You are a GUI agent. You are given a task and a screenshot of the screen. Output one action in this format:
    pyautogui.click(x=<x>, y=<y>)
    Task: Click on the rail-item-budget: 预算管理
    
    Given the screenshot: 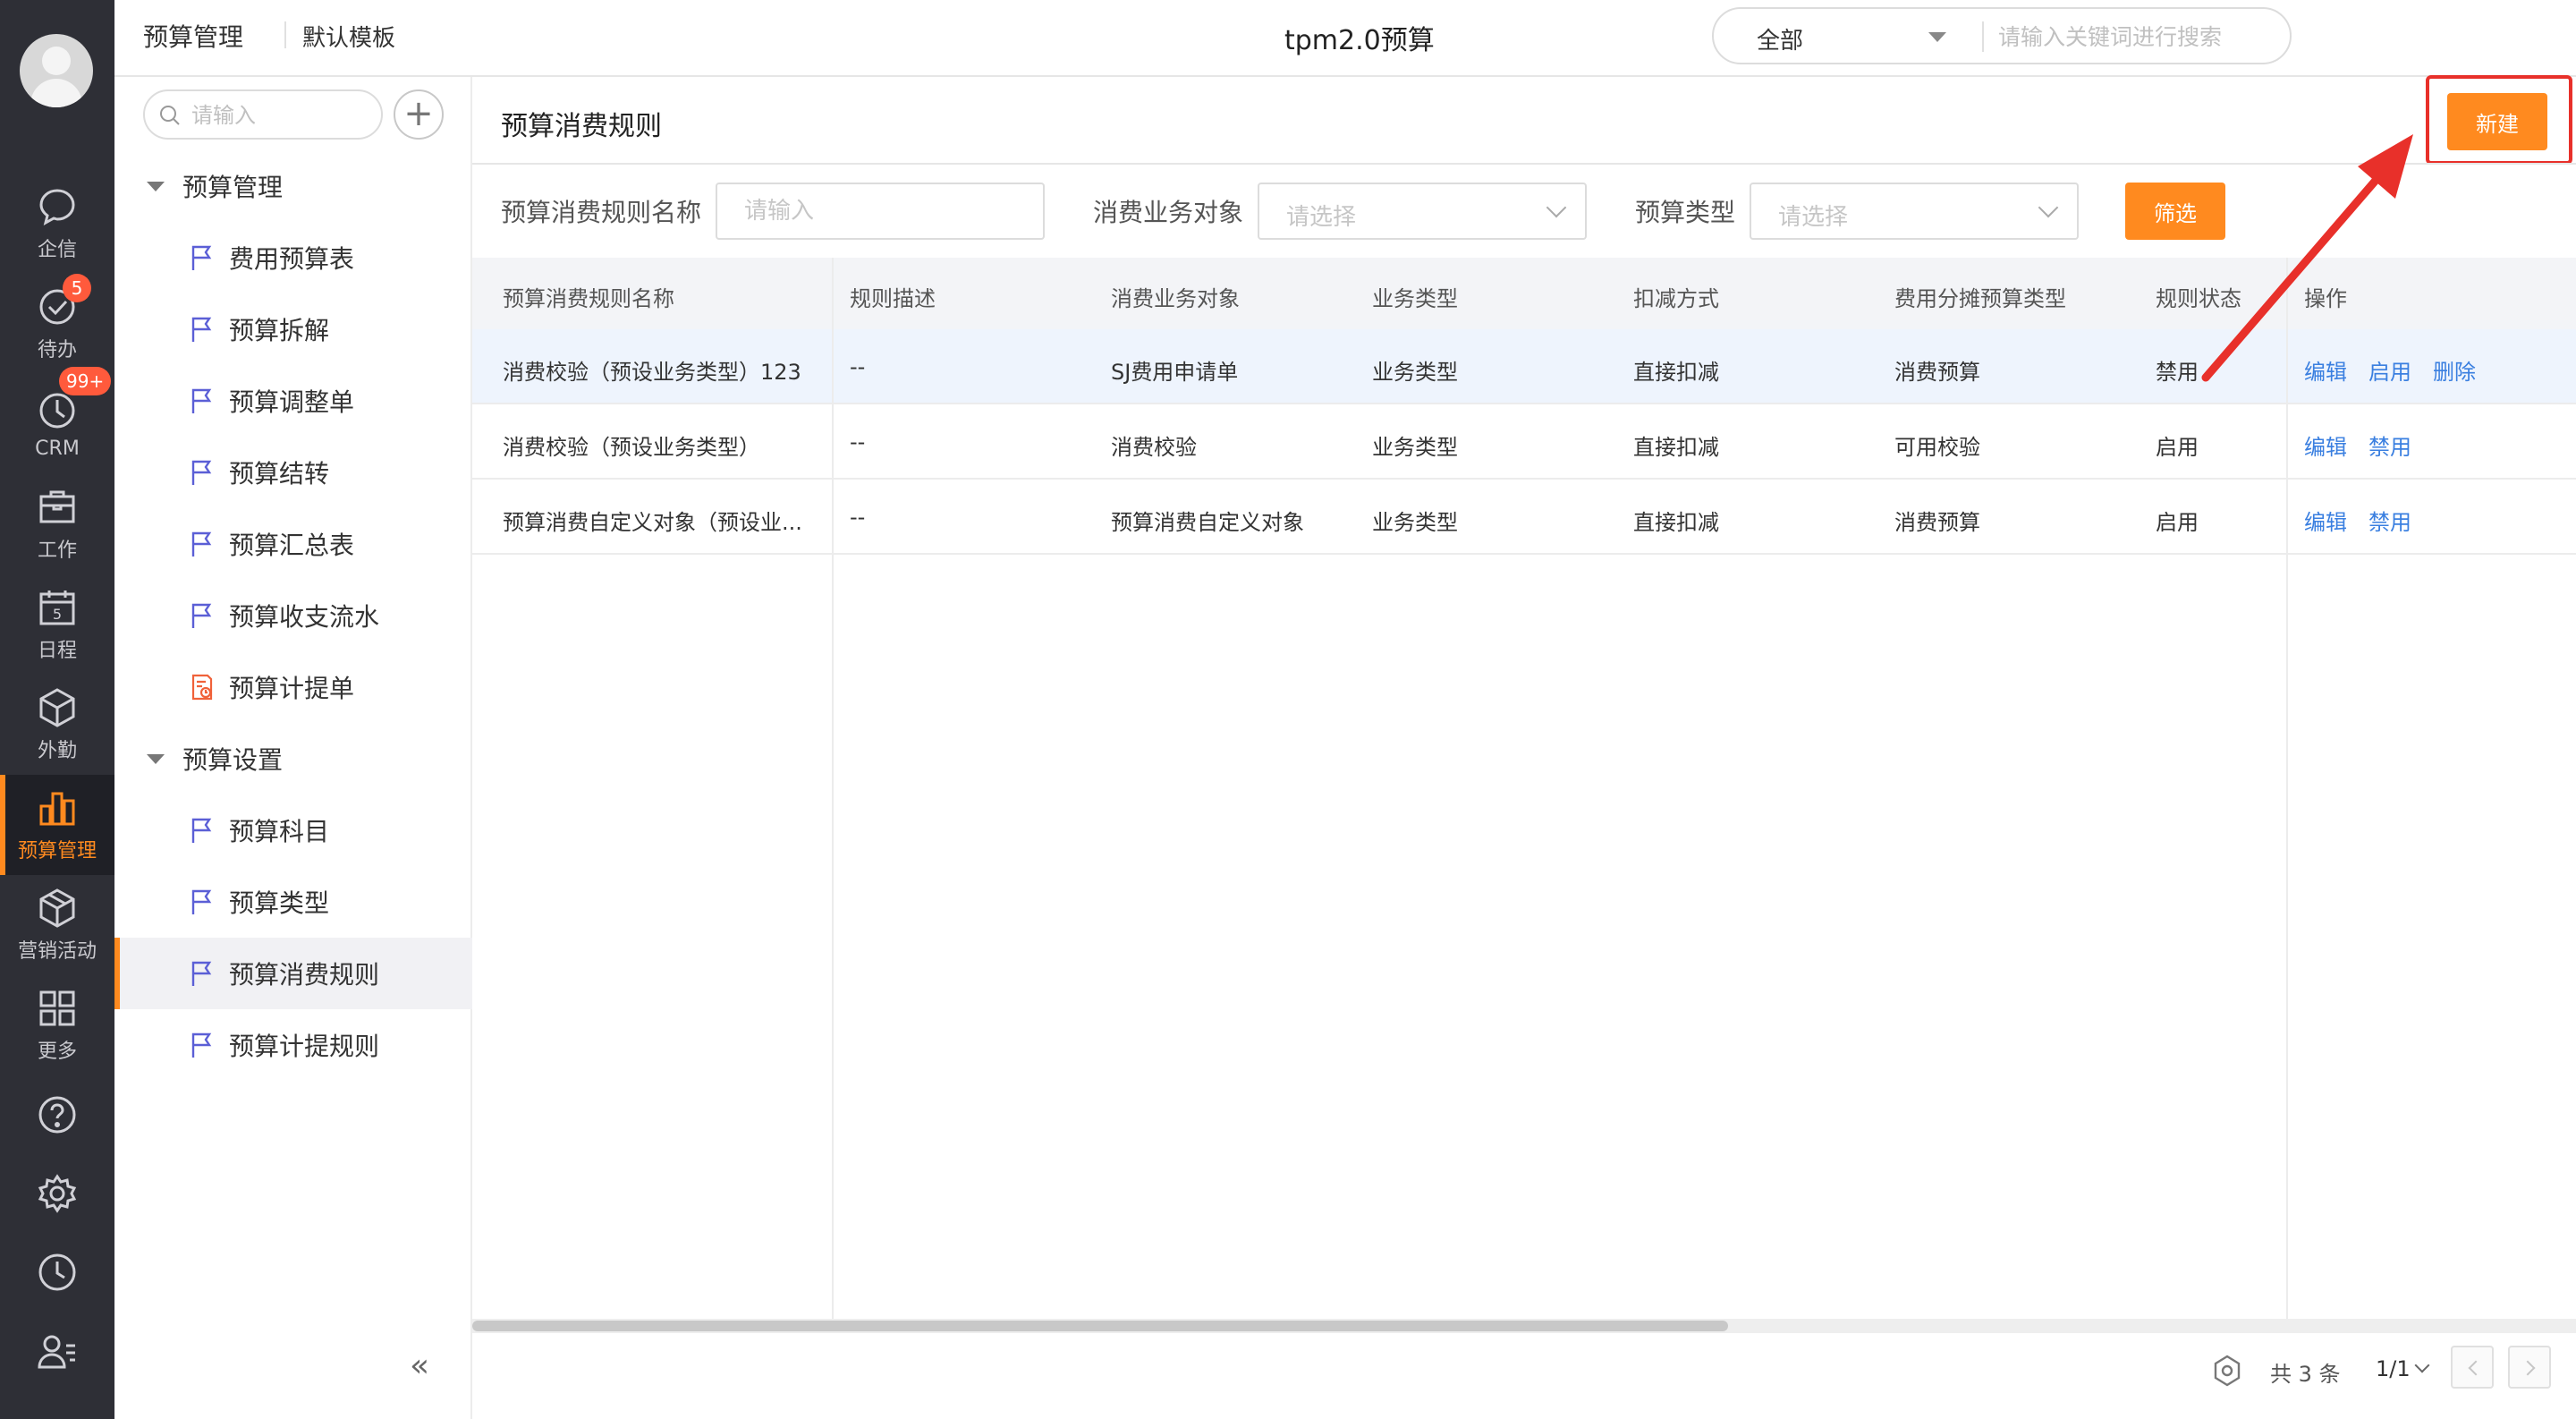 What is the action you would take?
    pyautogui.click(x=57, y=825)
    